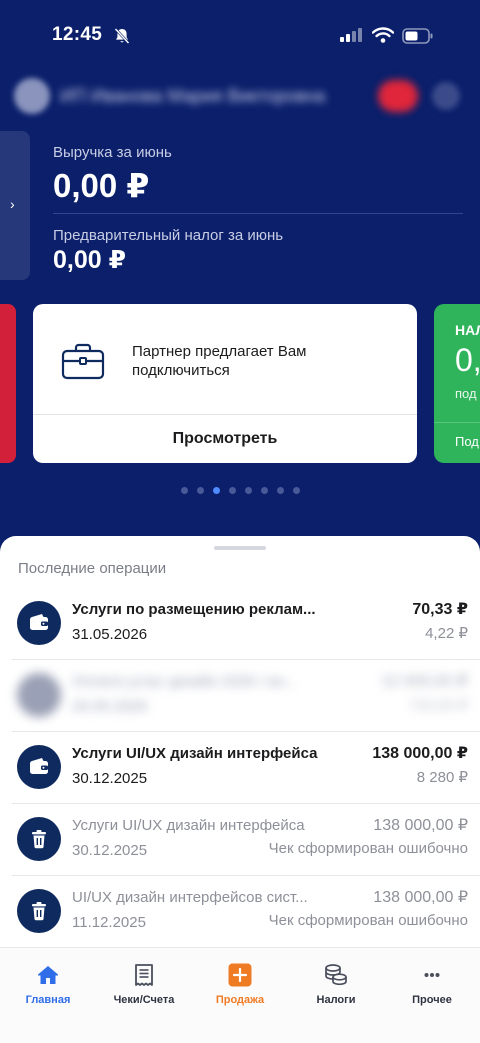  What do you see at coordinates (225, 439) in the screenshot?
I see `view-button: Просмотреть` at bounding box center [225, 439].